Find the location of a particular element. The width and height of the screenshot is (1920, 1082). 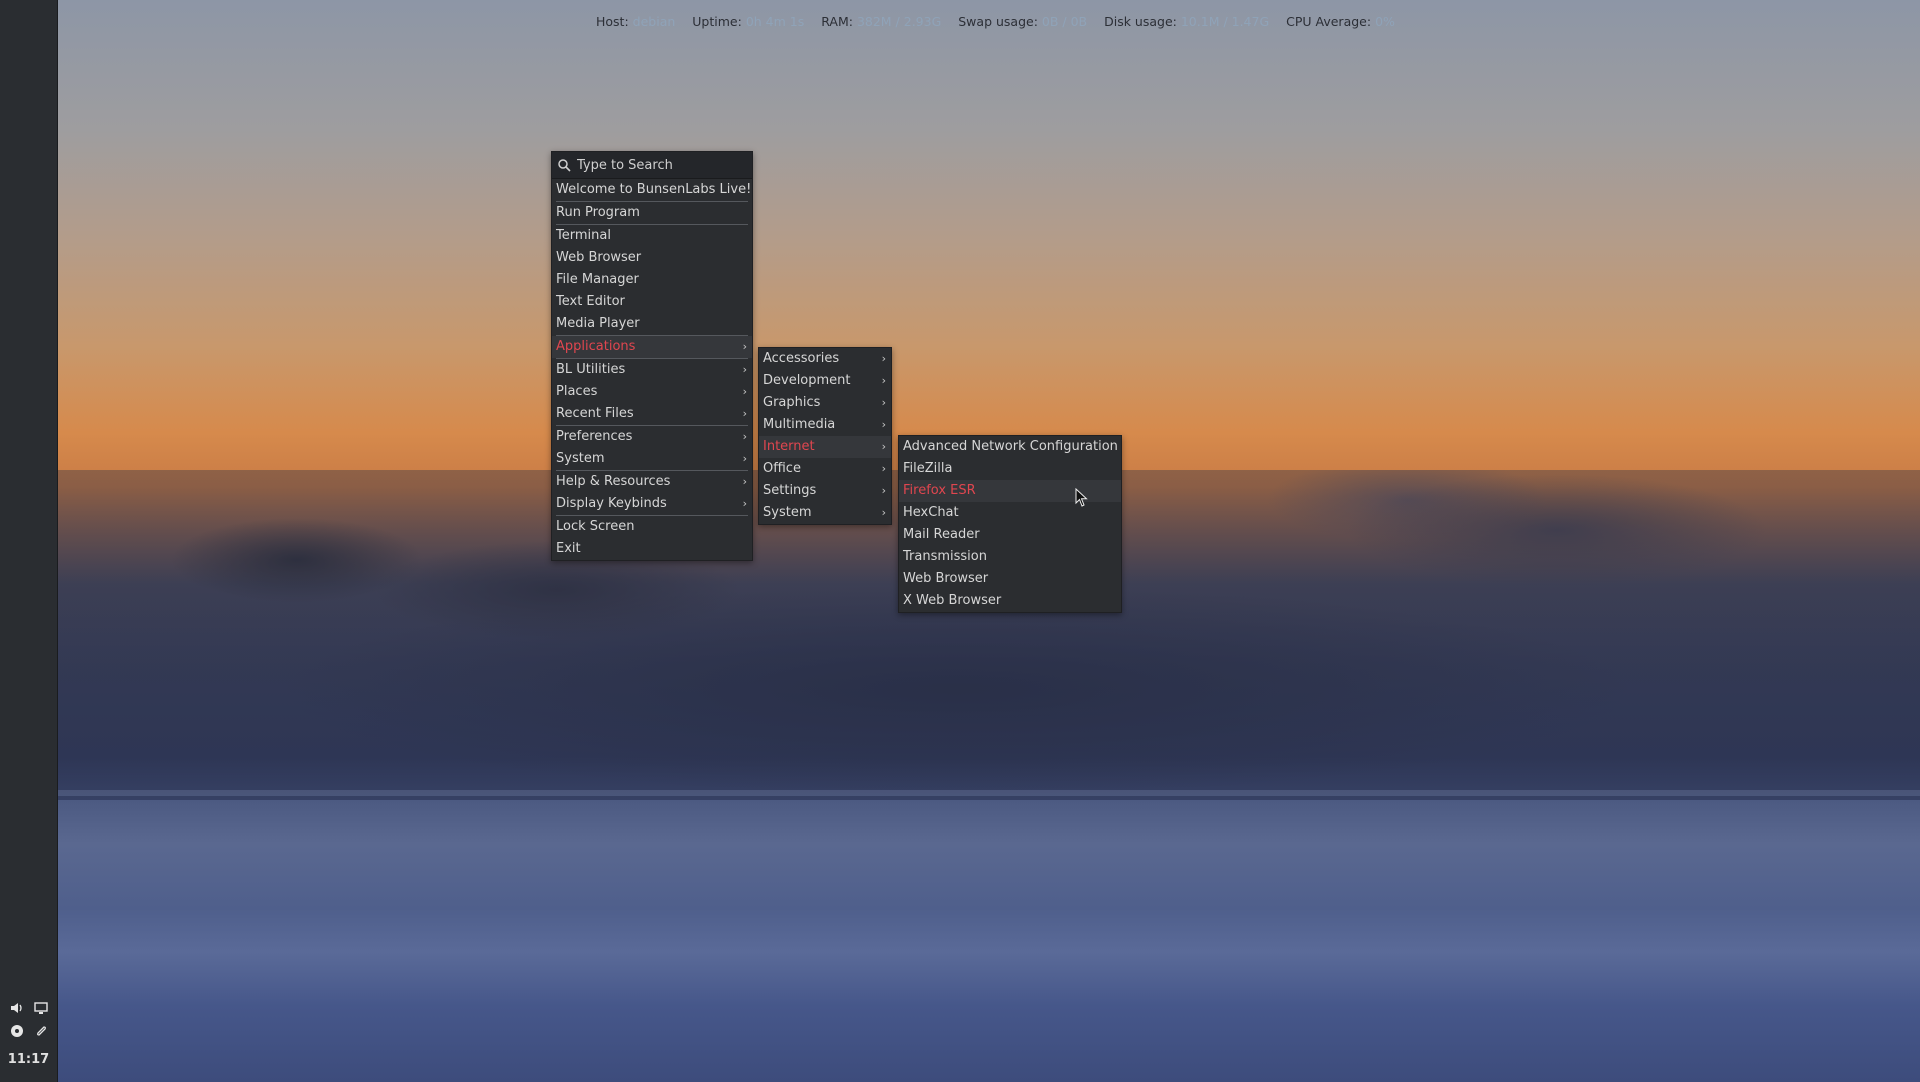

menu-item-bl-utilities: BL Utilities › is located at coordinates (652, 370).